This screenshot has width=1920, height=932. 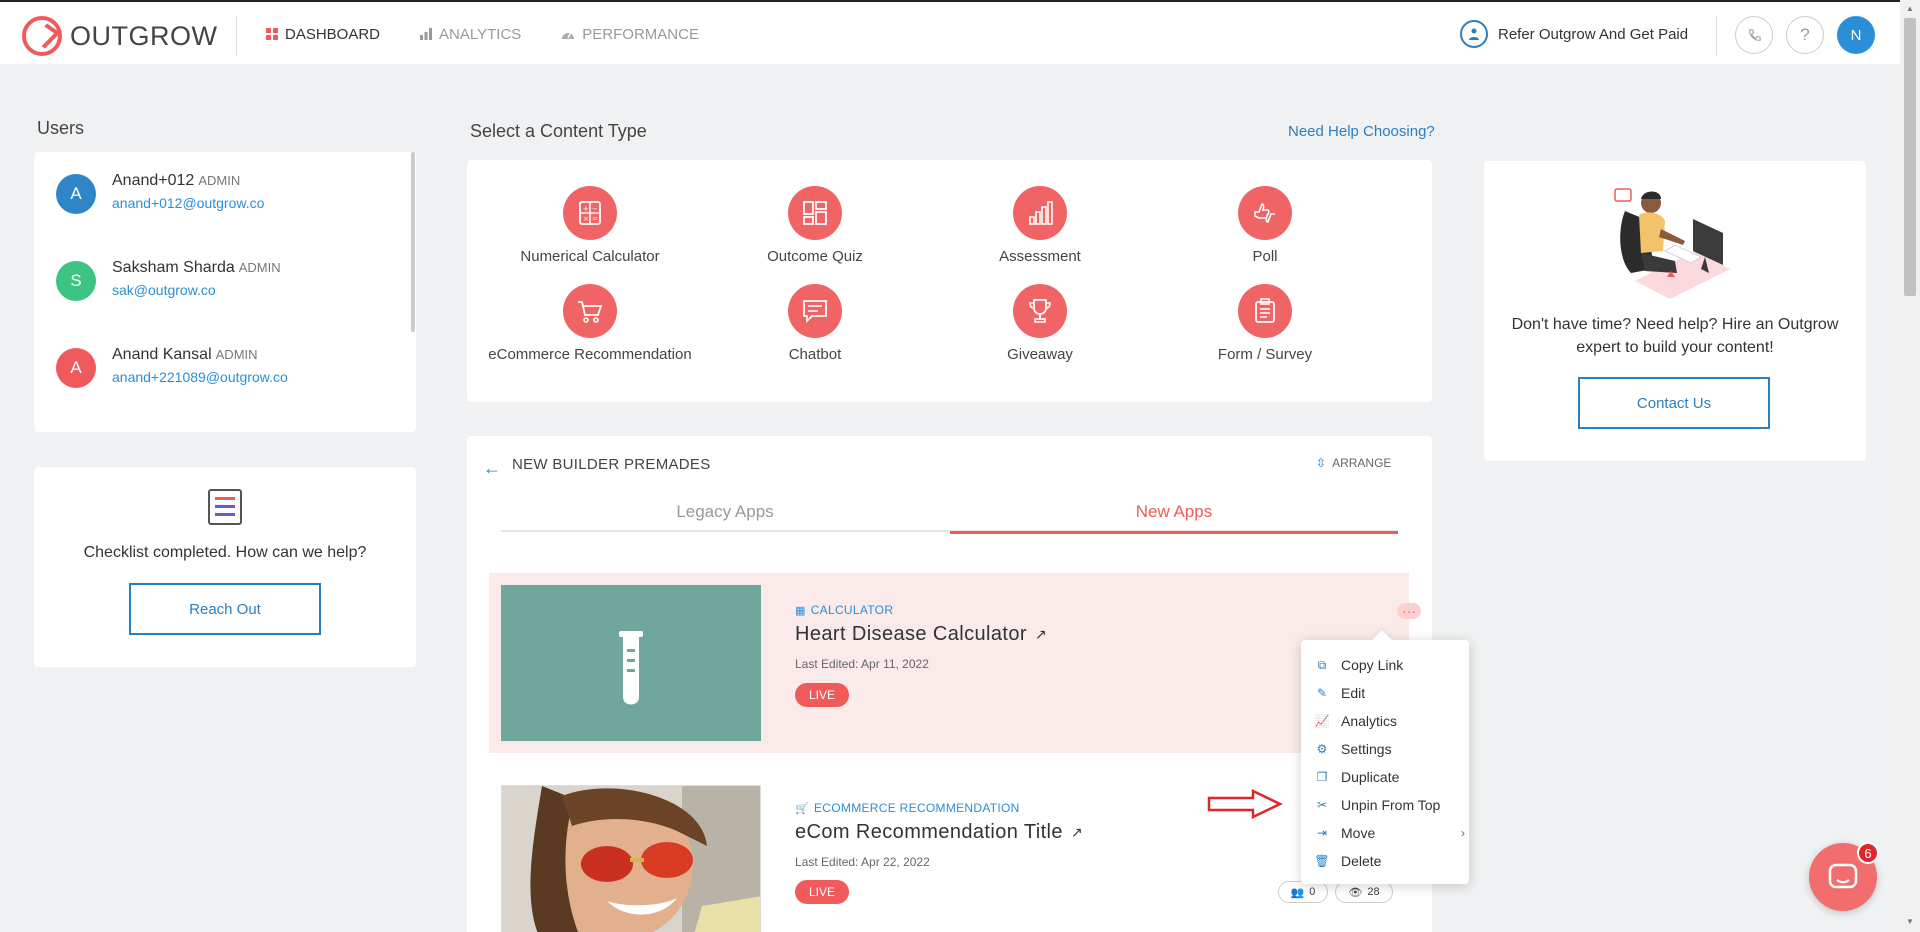 What do you see at coordinates (1265, 354) in the screenshot?
I see `content-type-label: Form / Survey` at bounding box center [1265, 354].